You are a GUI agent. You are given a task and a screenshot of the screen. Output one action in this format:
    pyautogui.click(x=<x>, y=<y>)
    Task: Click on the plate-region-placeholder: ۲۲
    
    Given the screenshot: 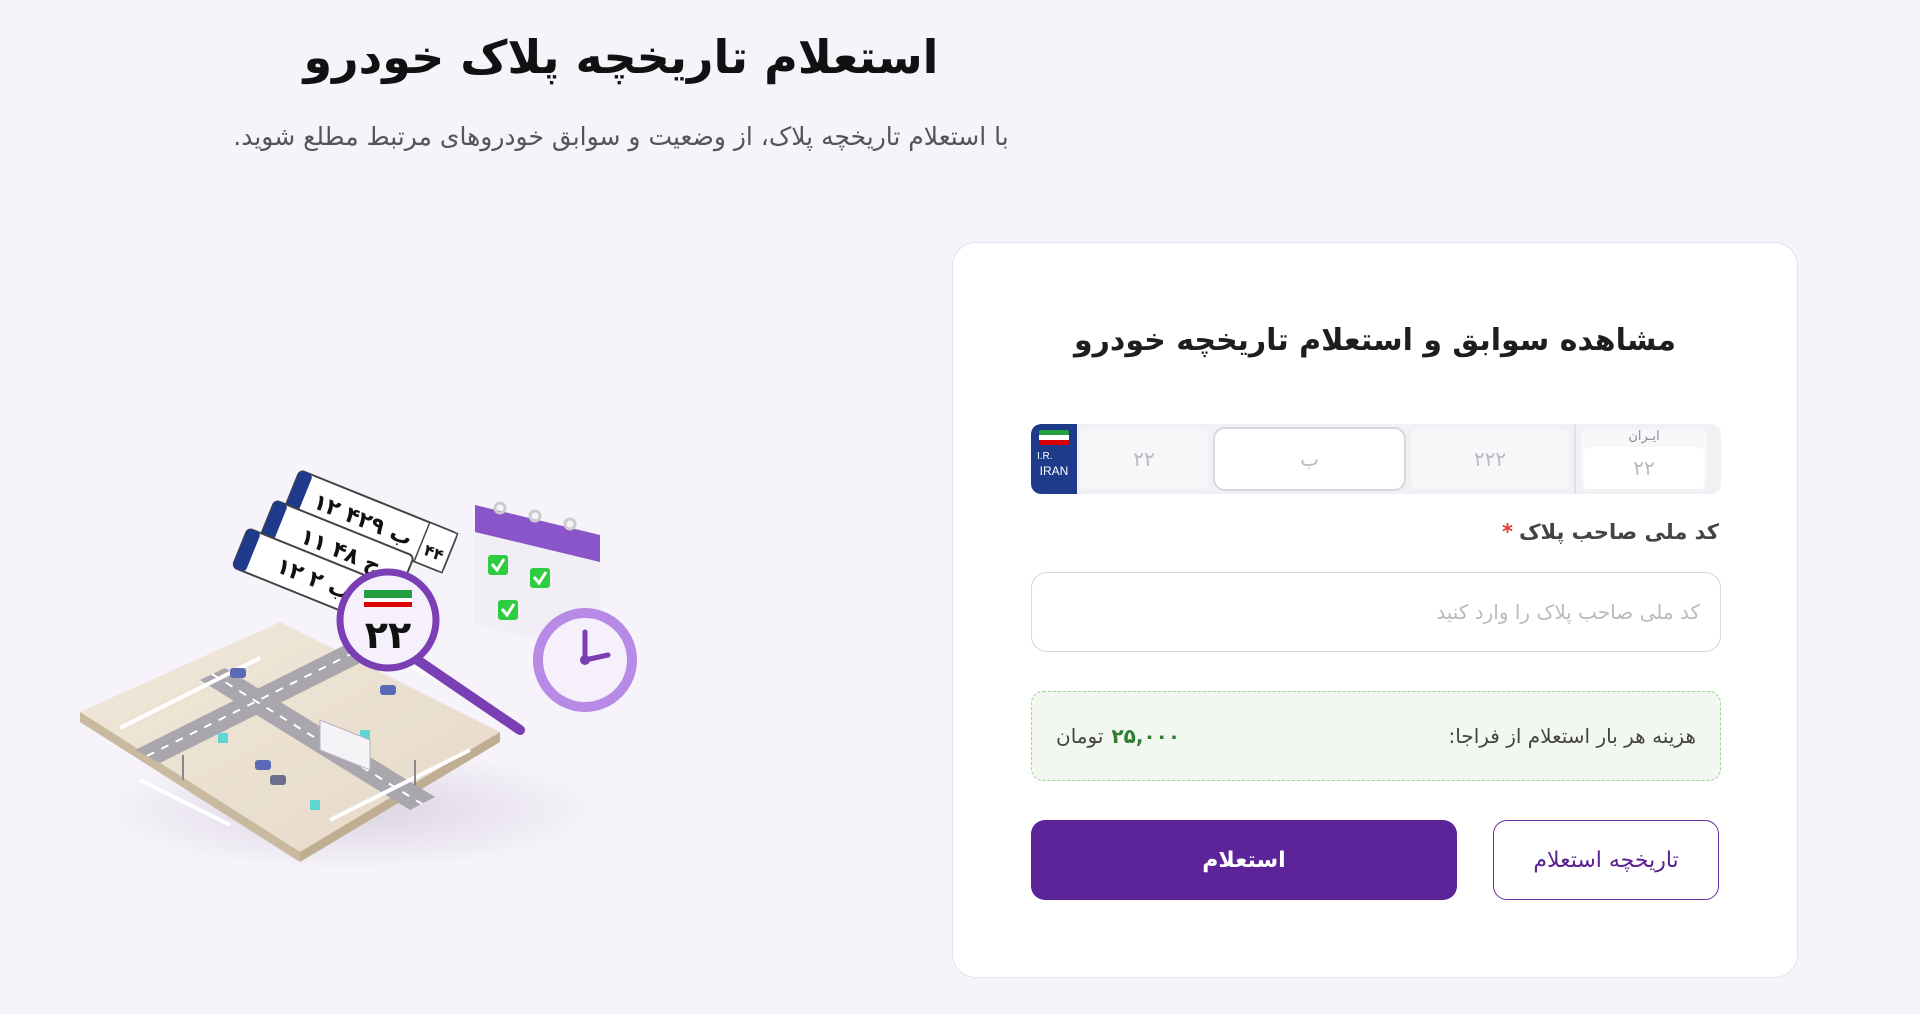 What is the action you would take?
    pyautogui.click(x=1644, y=468)
    